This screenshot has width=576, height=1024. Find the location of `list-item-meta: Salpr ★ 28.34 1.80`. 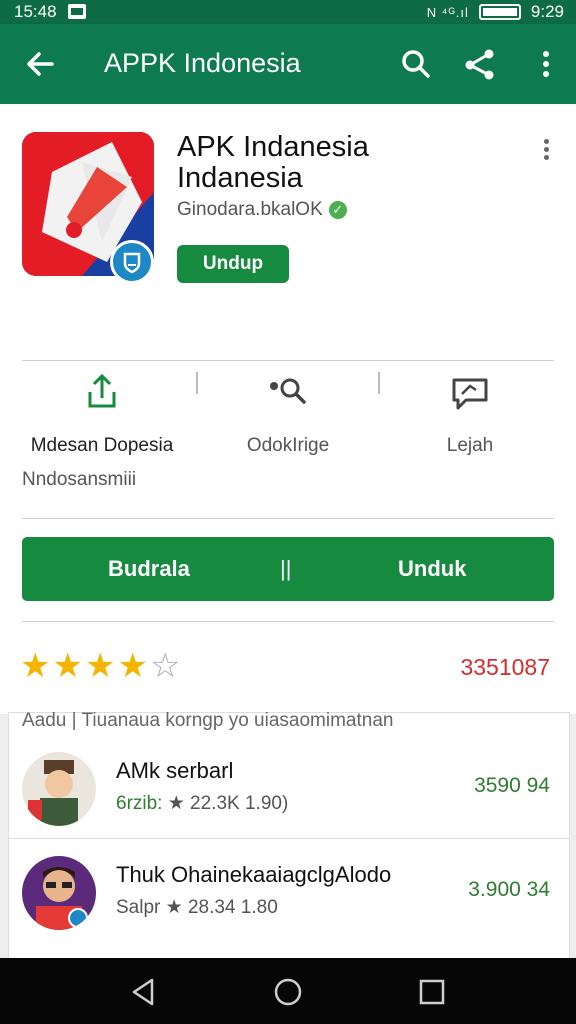

list-item-meta: Salpr ★ 28.34 1.80 is located at coordinates (197, 907).